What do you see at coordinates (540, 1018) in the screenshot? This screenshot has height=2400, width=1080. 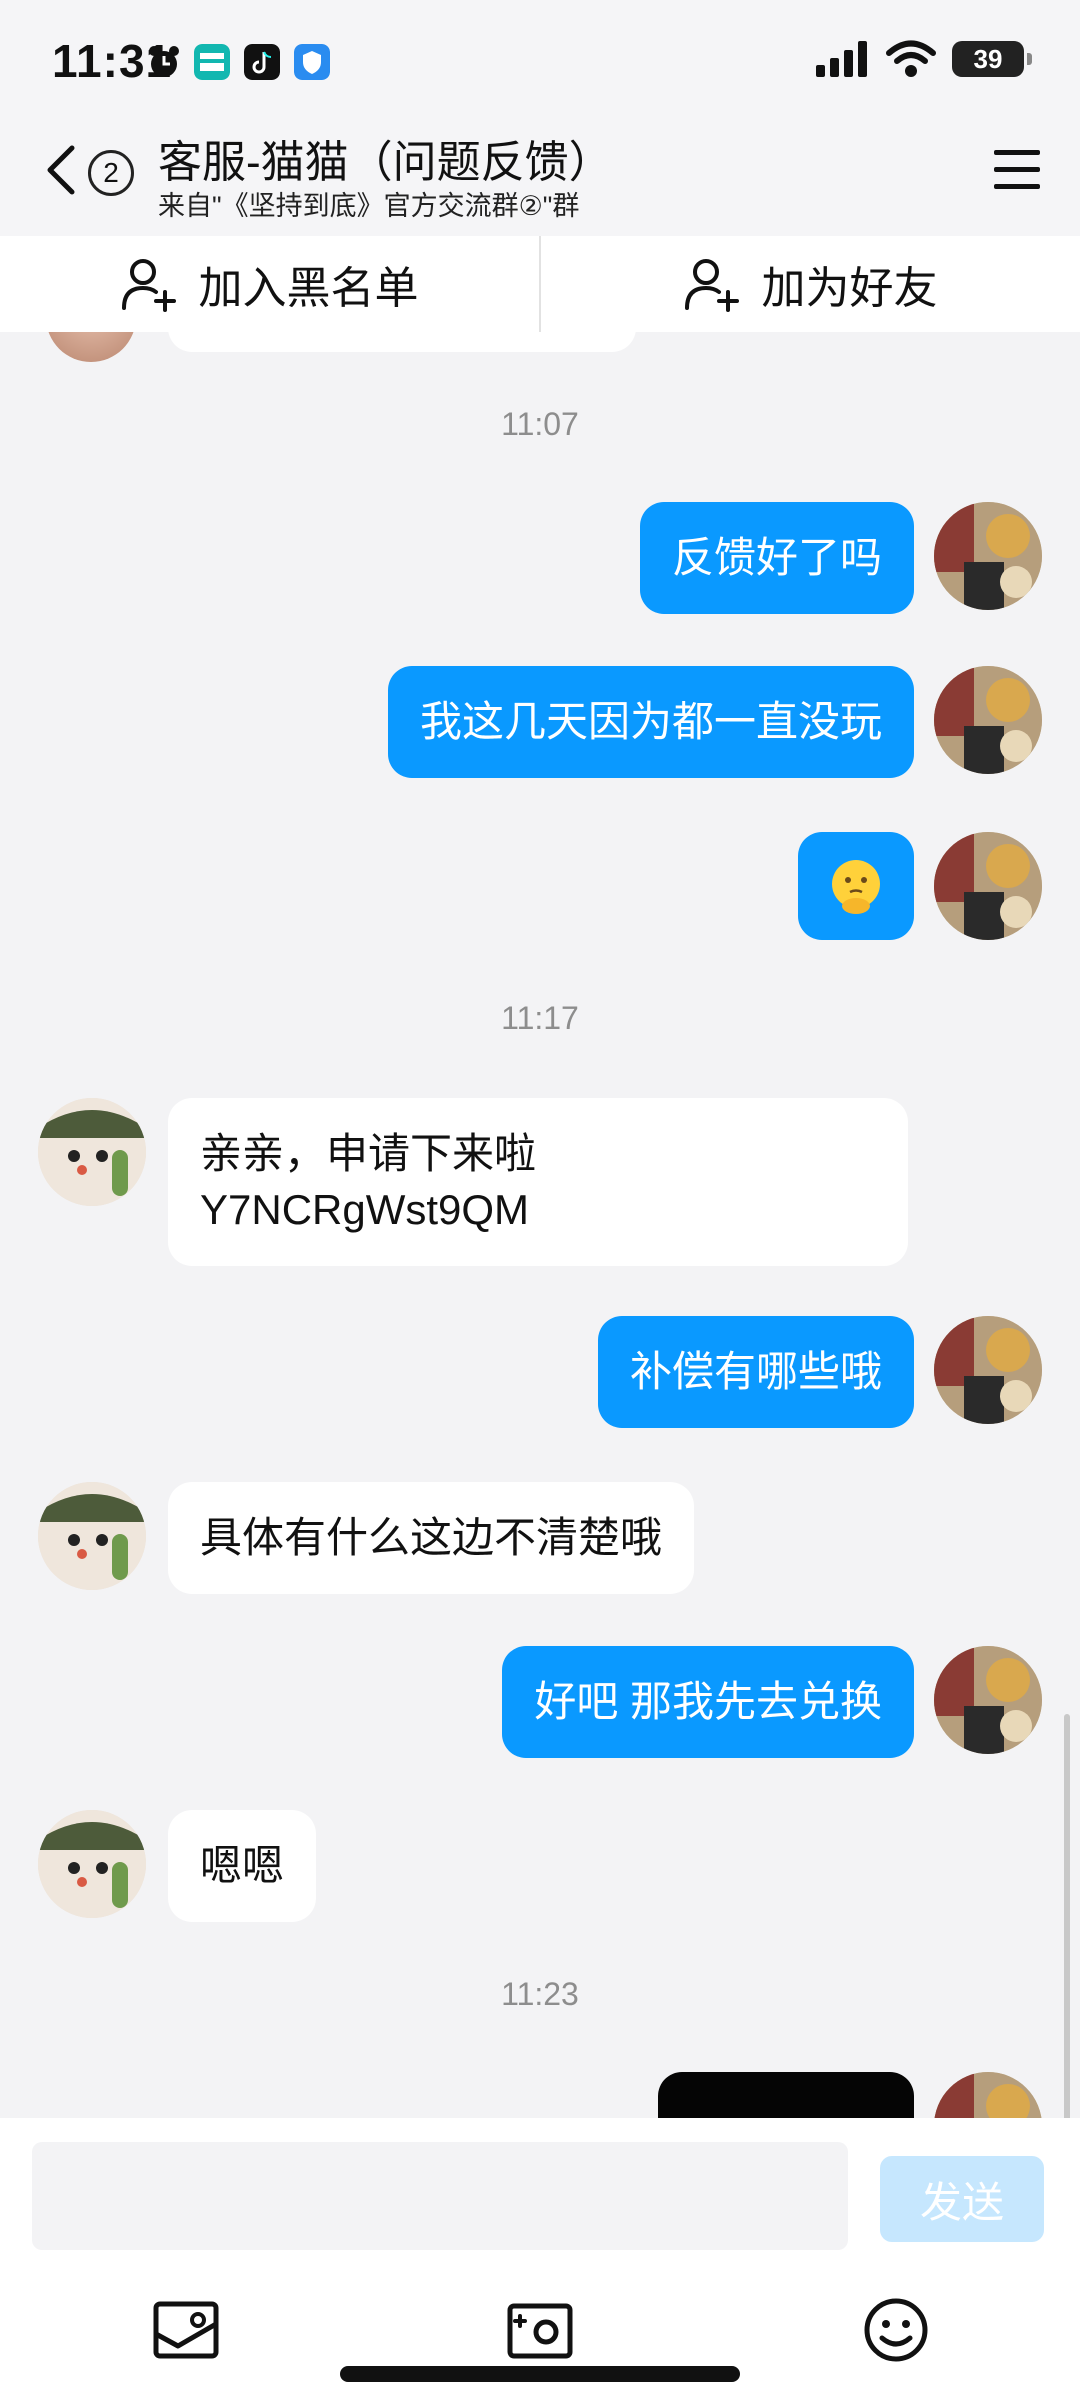 I see `timestamp: 11:17` at bounding box center [540, 1018].